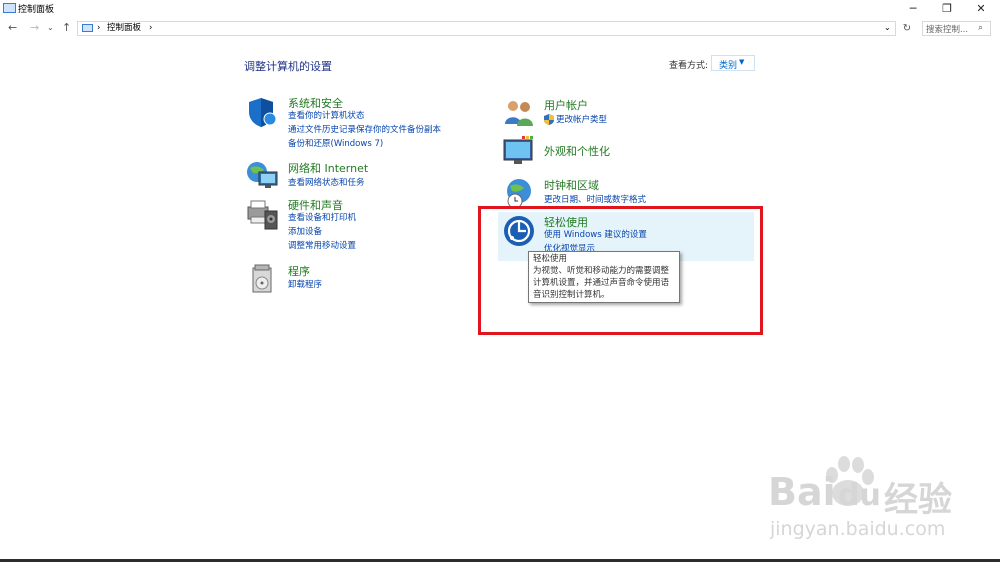  What do you see at coordinates (486, 28) in the screenshot?
I see `address-bar` at bounding box center [486, 28].